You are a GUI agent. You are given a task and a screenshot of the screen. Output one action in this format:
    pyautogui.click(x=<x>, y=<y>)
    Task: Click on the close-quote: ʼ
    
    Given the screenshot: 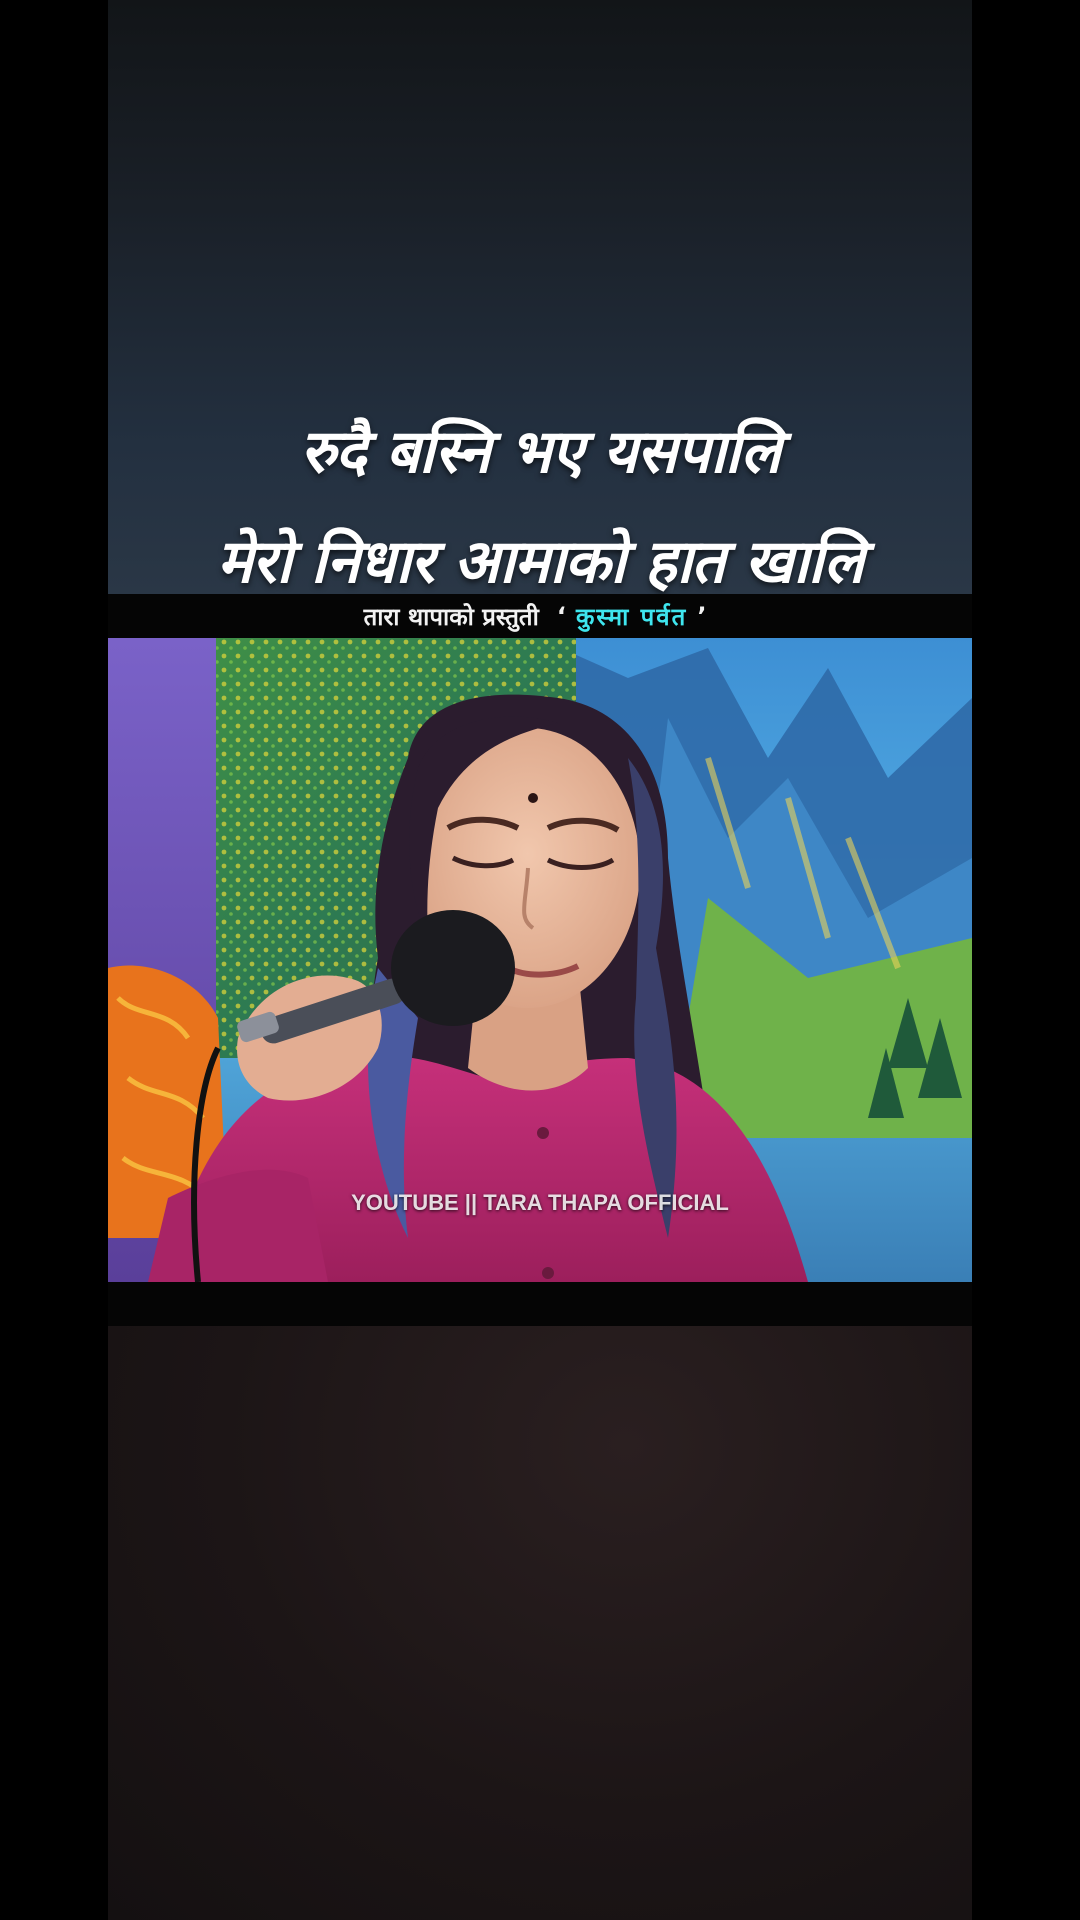 What is the action you would take?
    pyautogui.click(x=702, y=616)
    